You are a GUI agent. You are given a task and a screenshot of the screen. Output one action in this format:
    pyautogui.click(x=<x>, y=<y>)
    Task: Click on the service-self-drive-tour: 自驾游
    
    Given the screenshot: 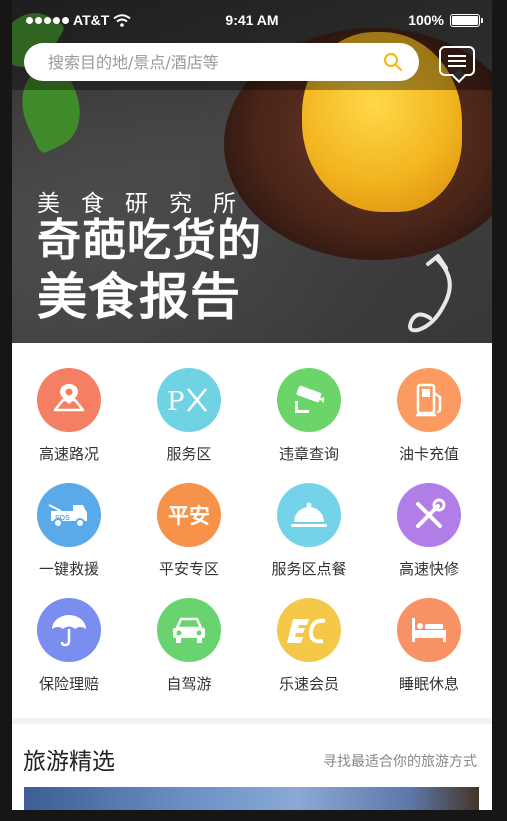 What is the action you would take?
    pyautogui.click(x=192, y=633)
    